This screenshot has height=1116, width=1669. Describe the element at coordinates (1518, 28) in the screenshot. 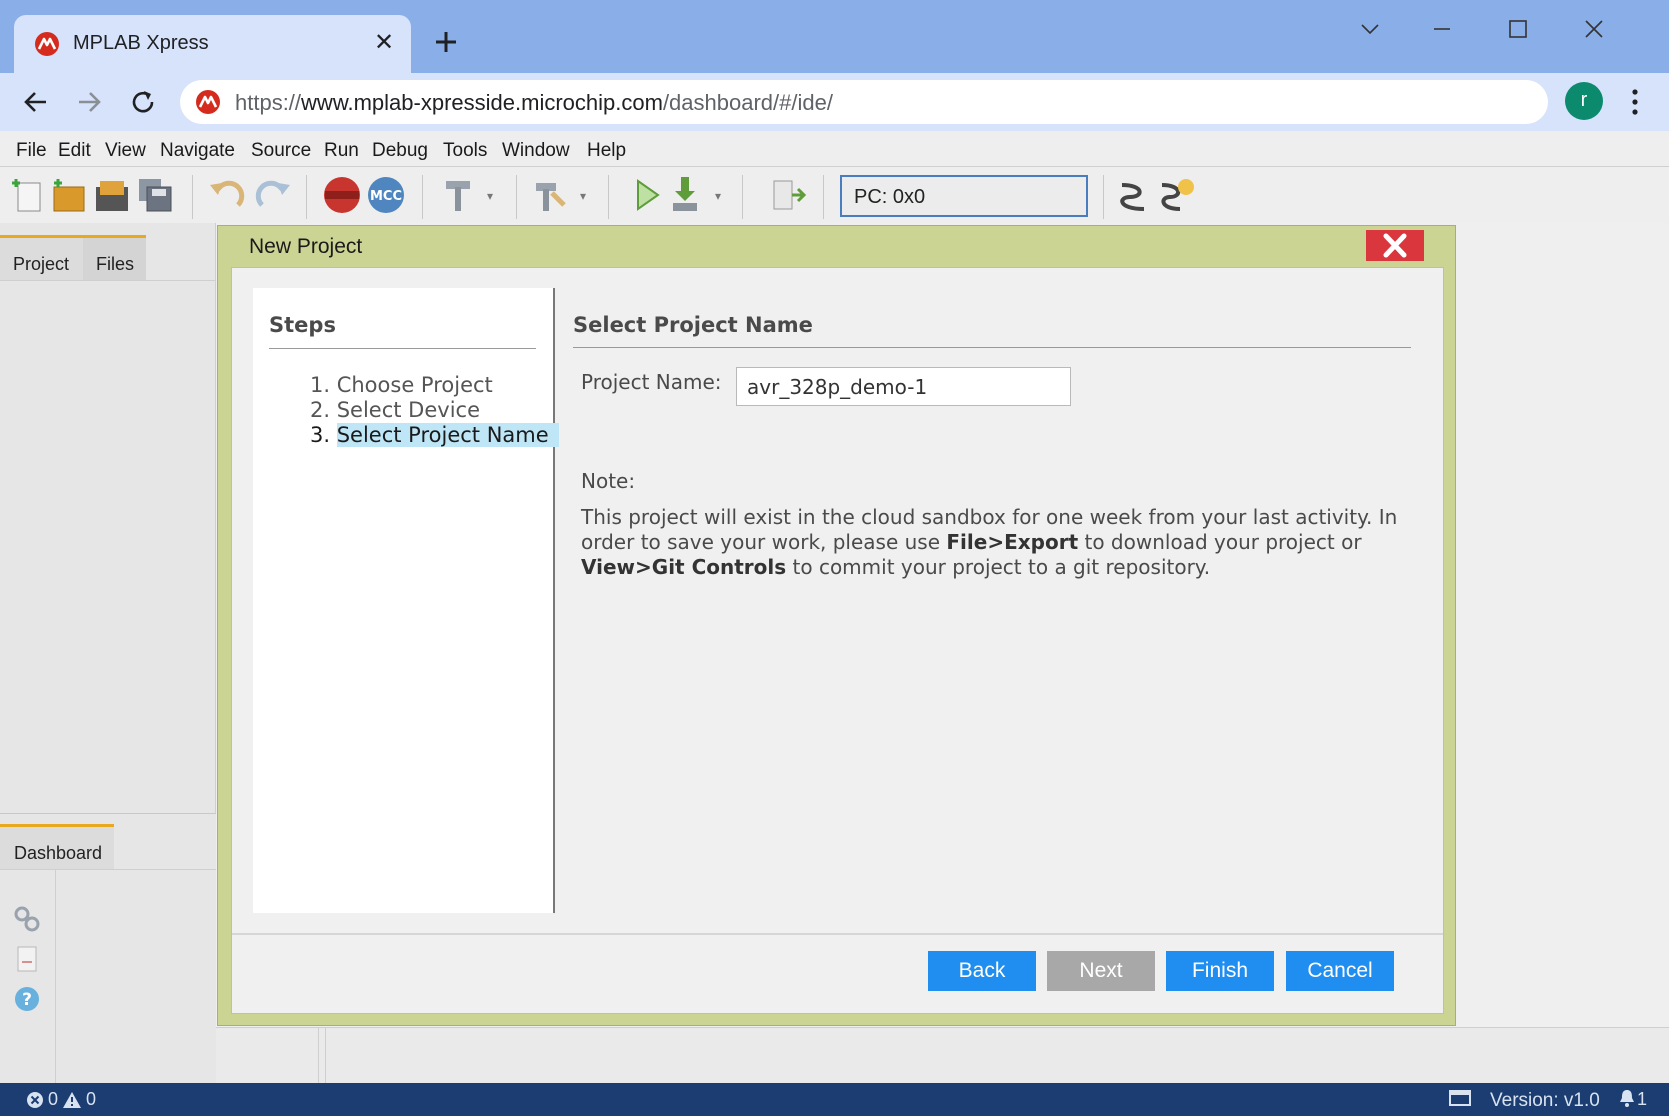

I see `maximize-icon` at that location.